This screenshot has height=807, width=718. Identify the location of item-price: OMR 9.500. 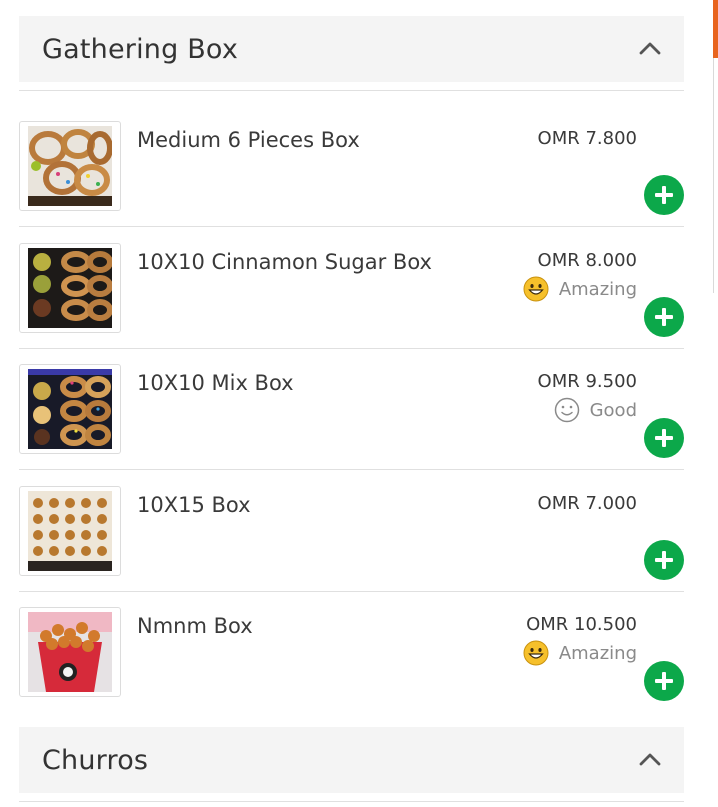
(587, 381).